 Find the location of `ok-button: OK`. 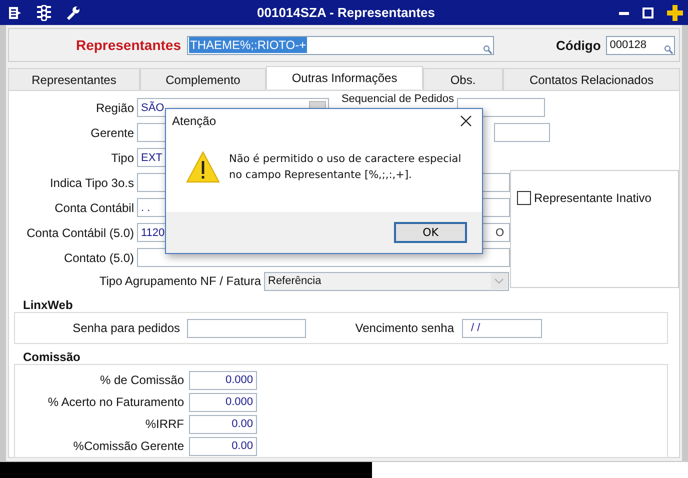

ok-button: OK is located at coordinates (430, 232).